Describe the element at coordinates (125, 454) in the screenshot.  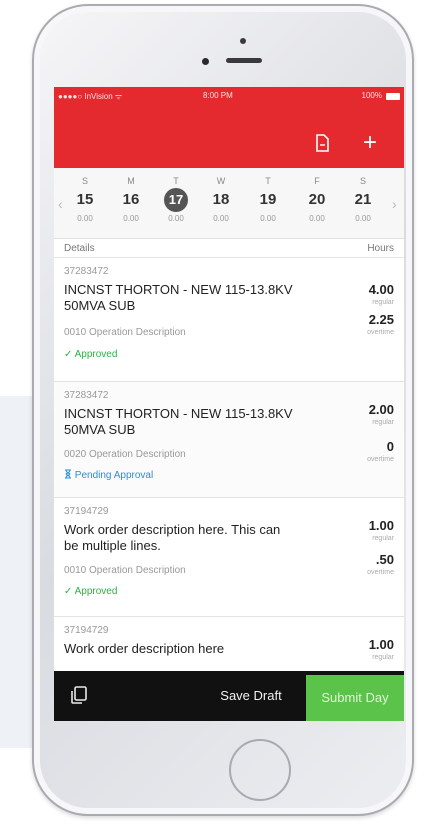
I see `operation-description: 0020 Operation Description` at that location.